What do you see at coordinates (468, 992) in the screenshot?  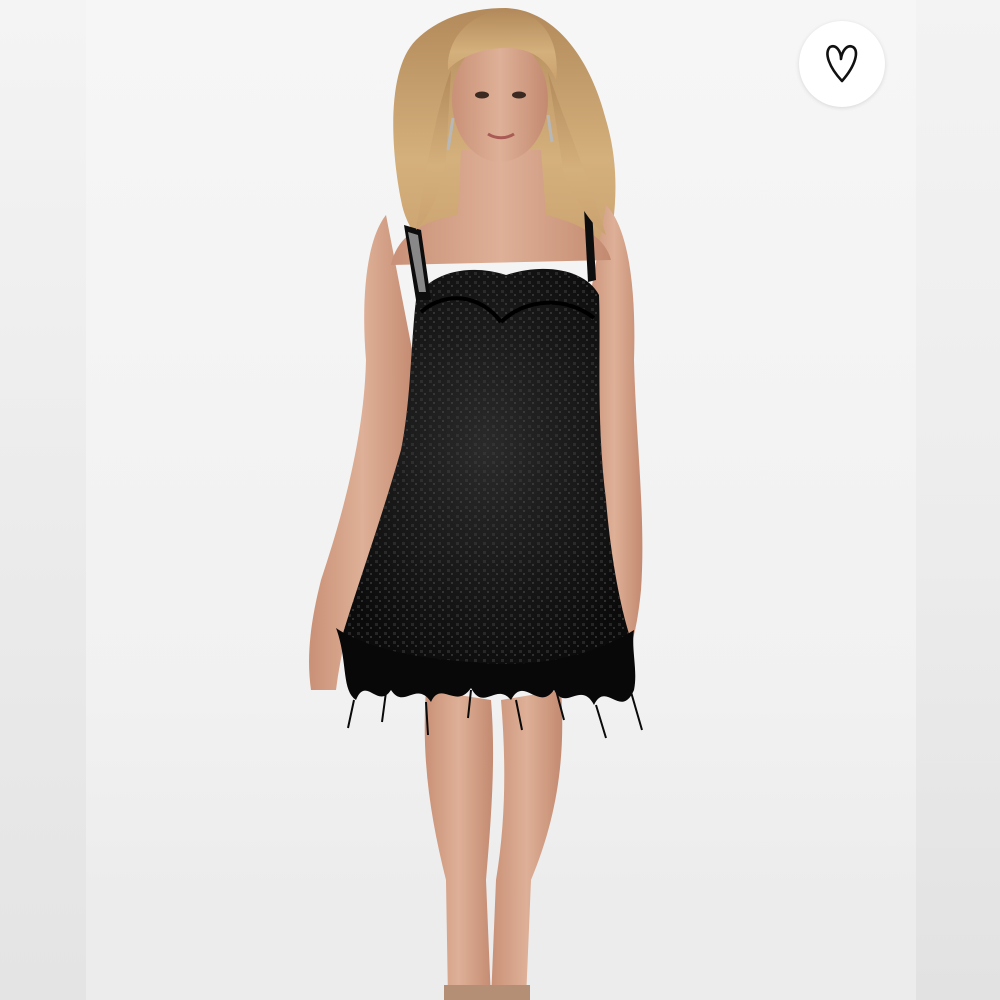 I see `left-shoe` at bounding box center [468, 992].